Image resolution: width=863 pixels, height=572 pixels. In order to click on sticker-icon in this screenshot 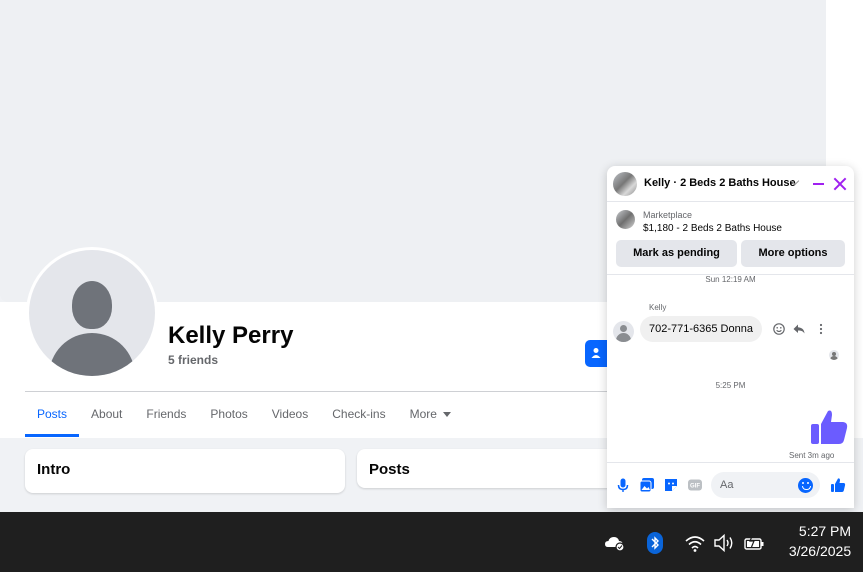, I will do `click(671, 485)`.